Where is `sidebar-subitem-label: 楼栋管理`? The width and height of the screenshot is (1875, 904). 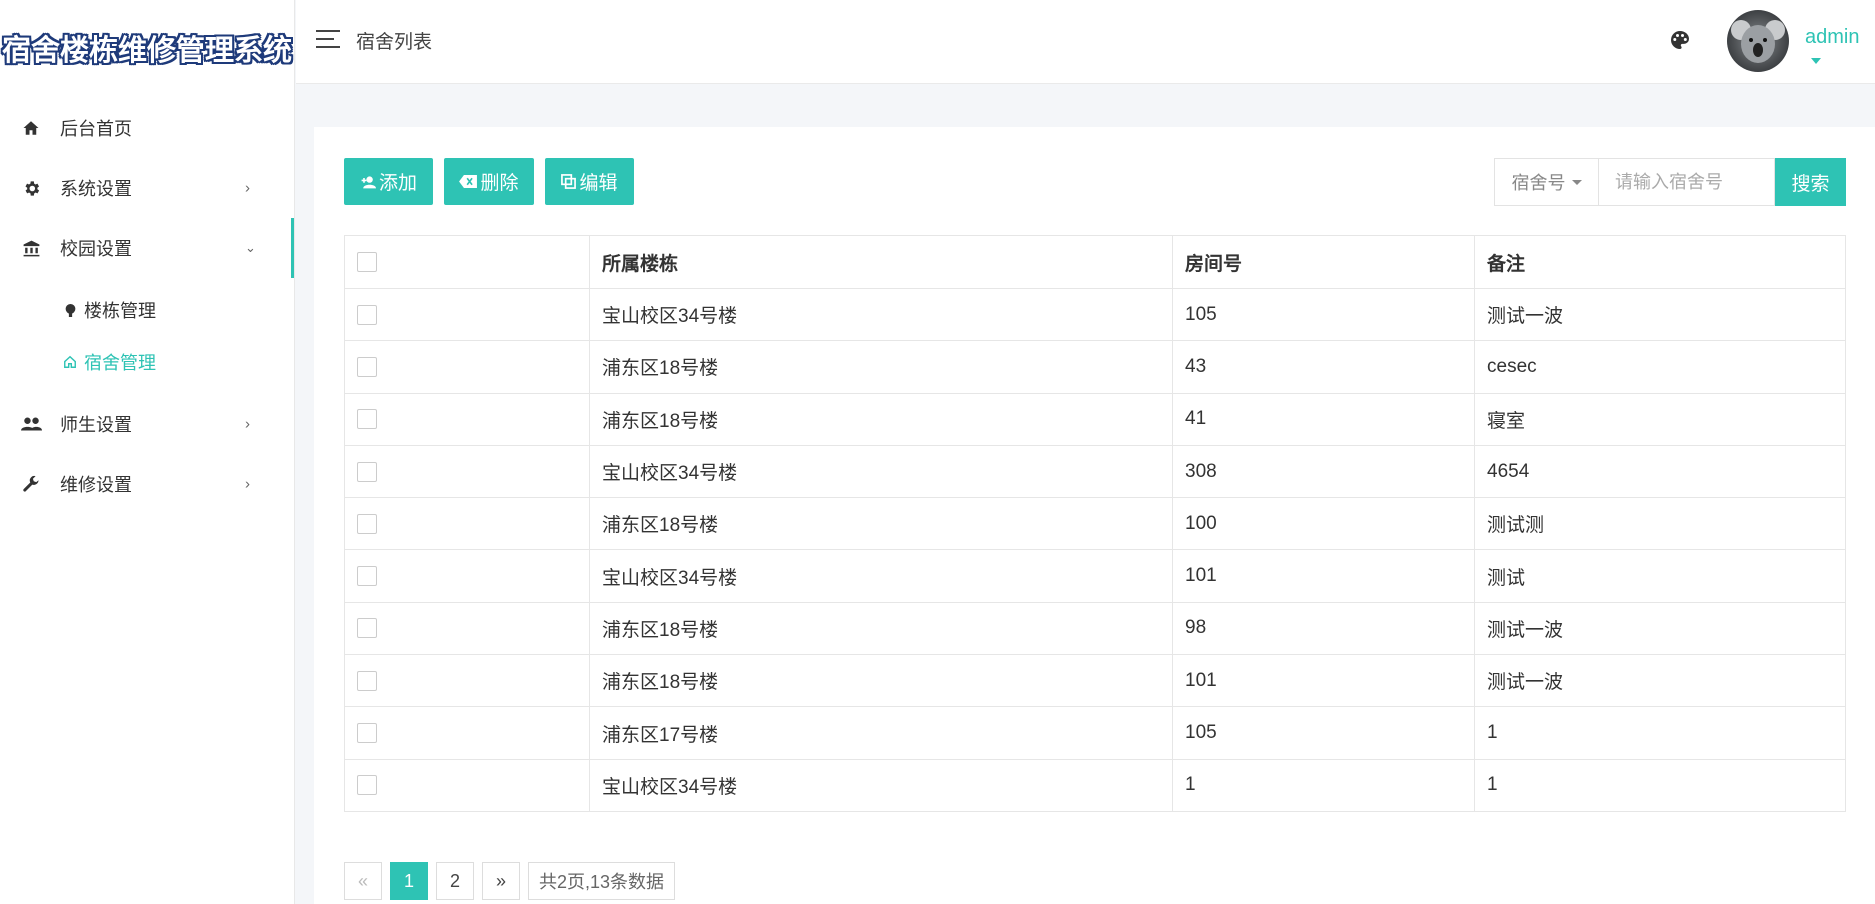
sidebar-subitem-label: 楼栋管理 is located at coordinates (120, 311).